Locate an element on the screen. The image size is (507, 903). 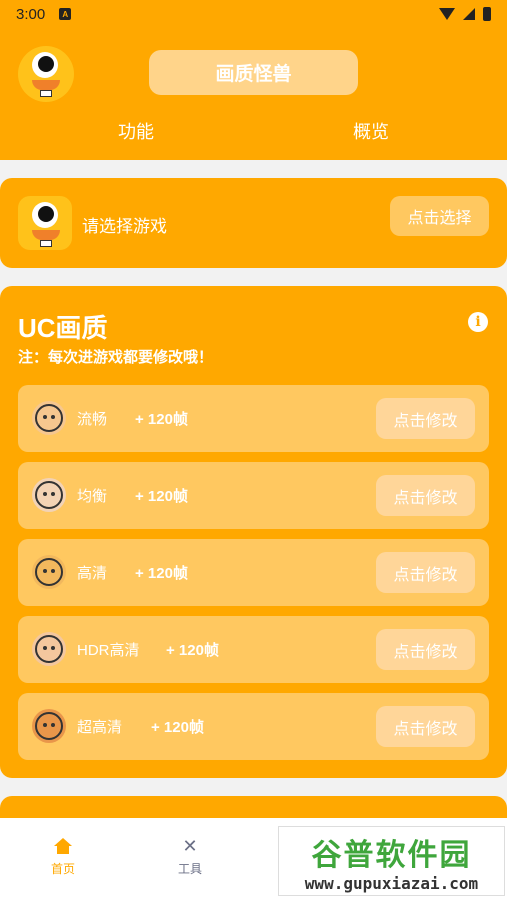
mouse-icon is located at coordinates (49, 418).